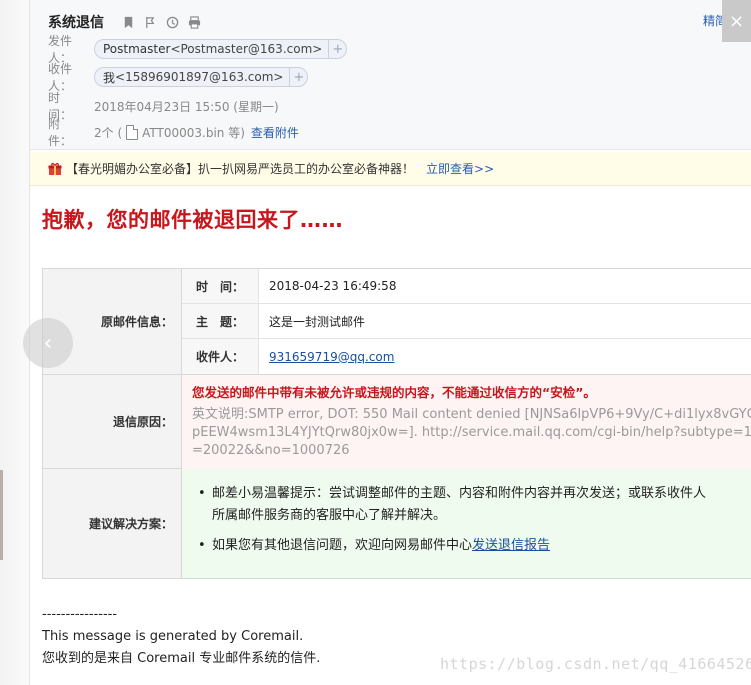 The width and height of the screenshot is (751, 685). I want to click on header-toolbar, so click(161, 22).